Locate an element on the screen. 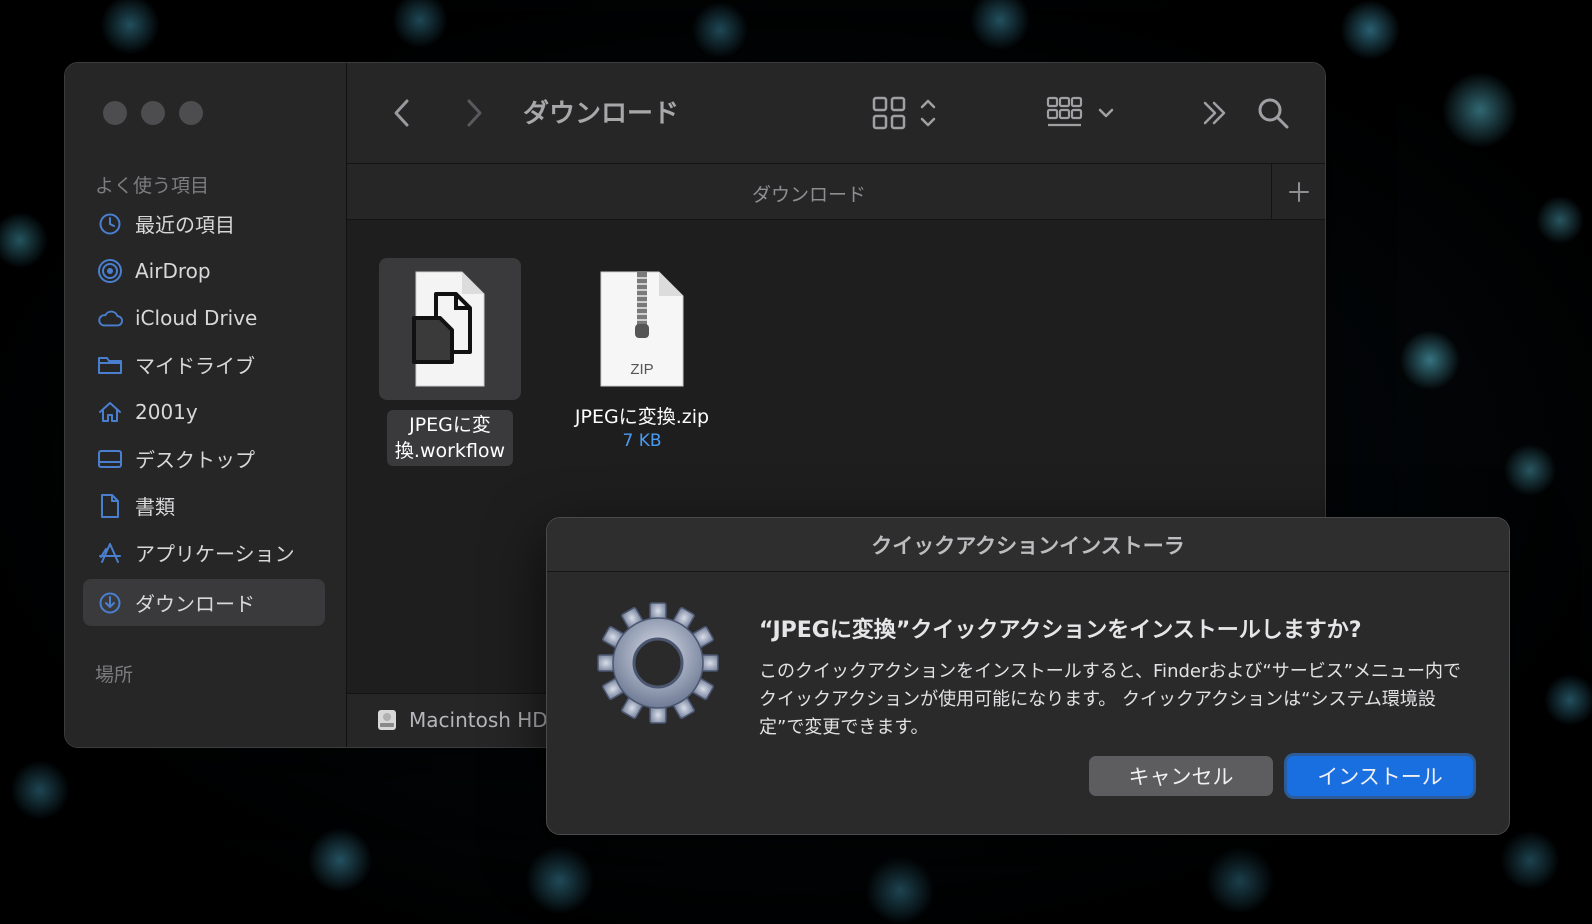 Image resolution: width=1592 pixels, height=924 pixels. sidebar-item-recents: 最近の項目 is located at coordinates (204, 223).